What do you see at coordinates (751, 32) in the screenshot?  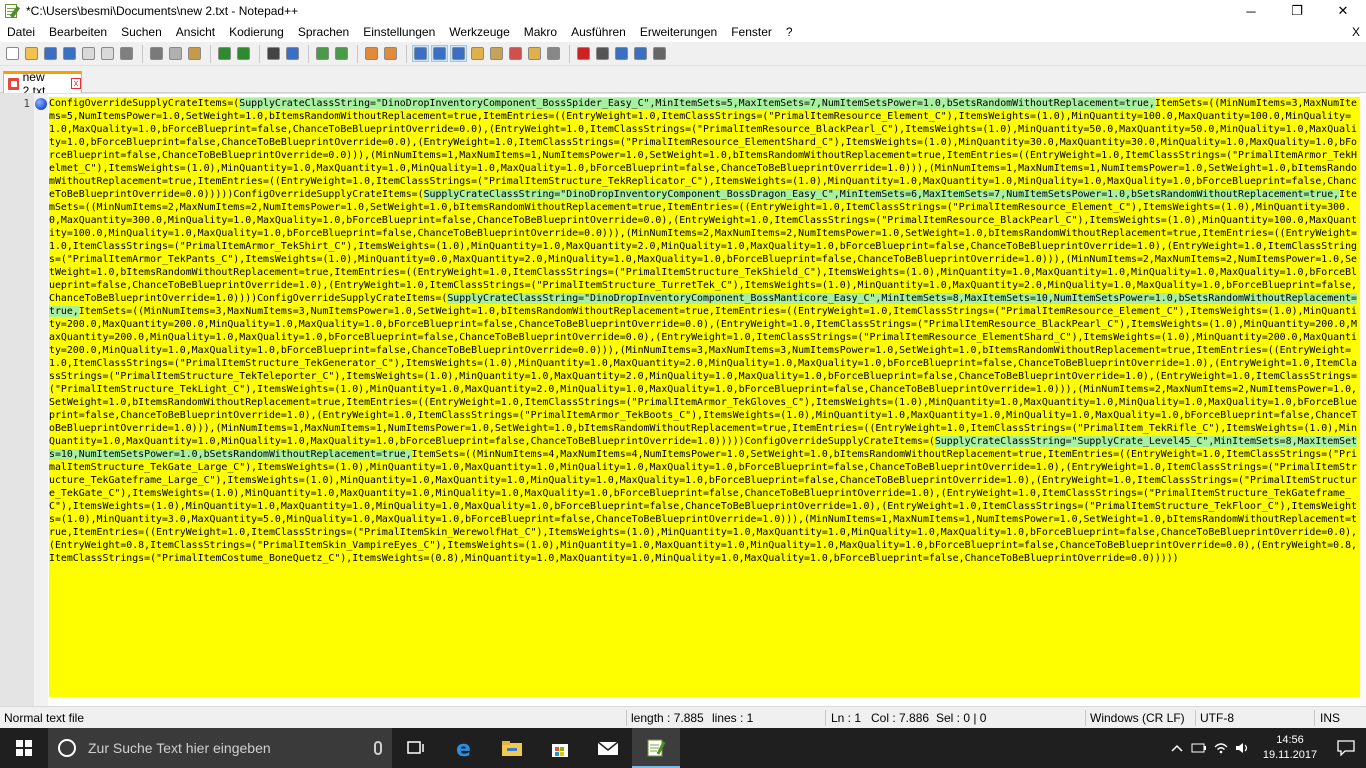 I see `menu-fenster: Fenster` at bounding box center [751, 32].